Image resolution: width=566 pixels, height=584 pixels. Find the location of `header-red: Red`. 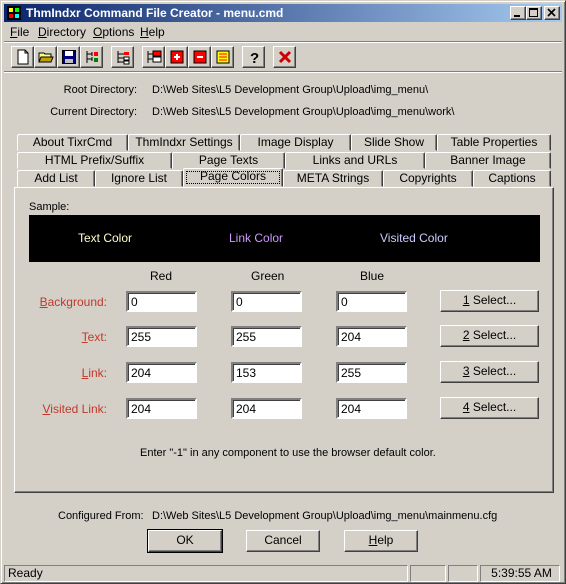

header-red: Red is located at coordinates (161, 276).